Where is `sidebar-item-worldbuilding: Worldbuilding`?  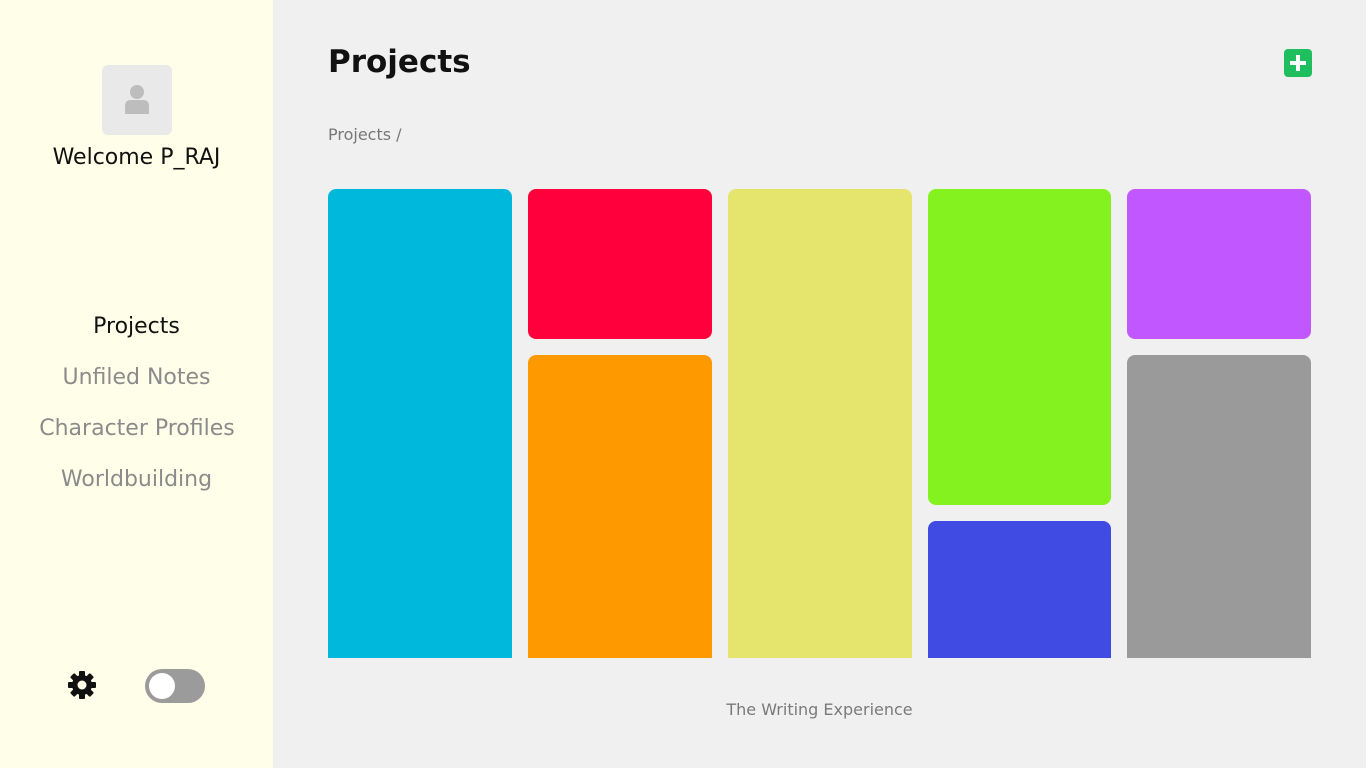 sidebar-item-worldbuilding: Worldbuilding is located at coordinates (136, 479).